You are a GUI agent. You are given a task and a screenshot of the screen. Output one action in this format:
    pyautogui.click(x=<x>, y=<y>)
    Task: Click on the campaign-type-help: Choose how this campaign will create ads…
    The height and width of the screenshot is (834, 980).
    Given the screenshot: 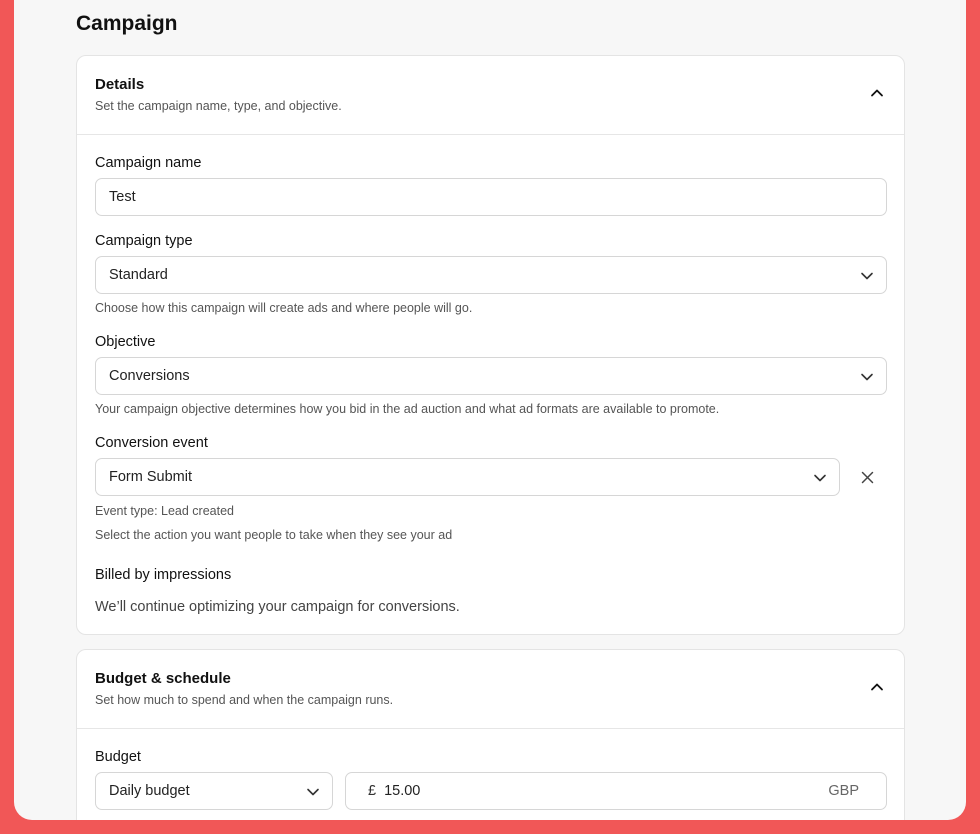 What is the action you would take?
    pyautogui.click(x=284, y=308)
    